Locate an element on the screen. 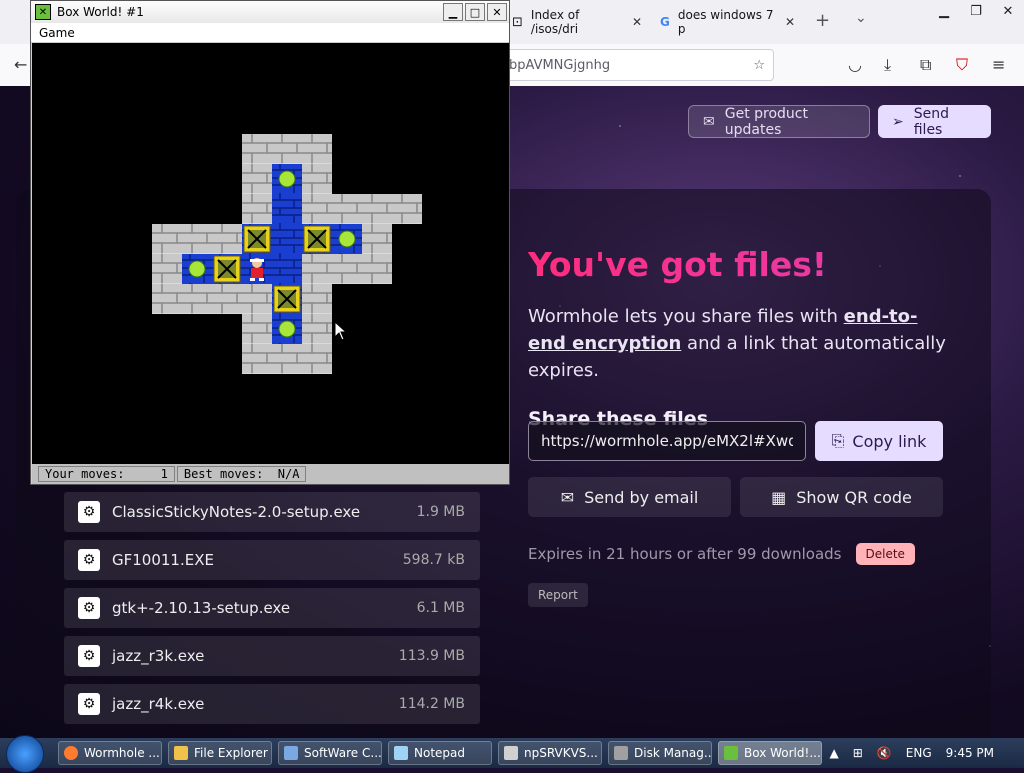 The image size is (1024, 773). list-item: ⚙ jazz_r3k.exe 113.9 MB is located at coordinates (272, 656).